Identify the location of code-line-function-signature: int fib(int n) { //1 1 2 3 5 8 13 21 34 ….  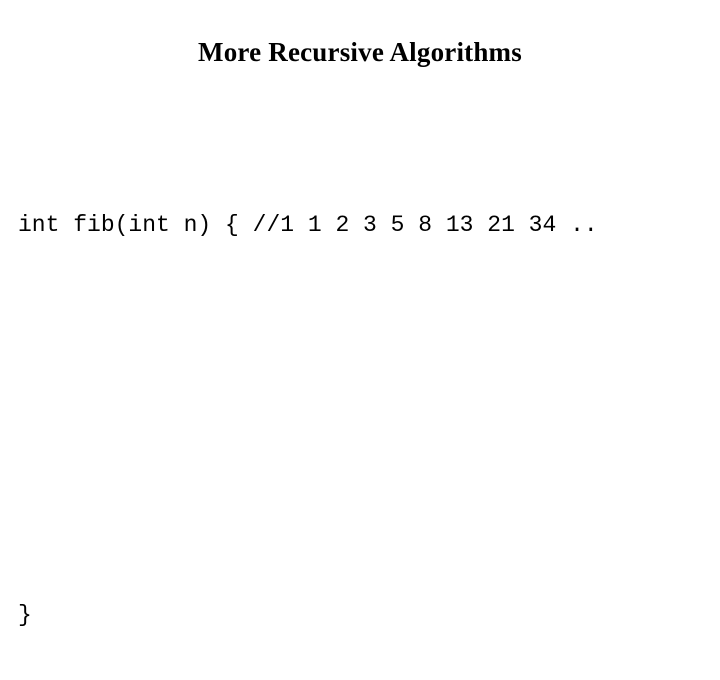
(308, 225).